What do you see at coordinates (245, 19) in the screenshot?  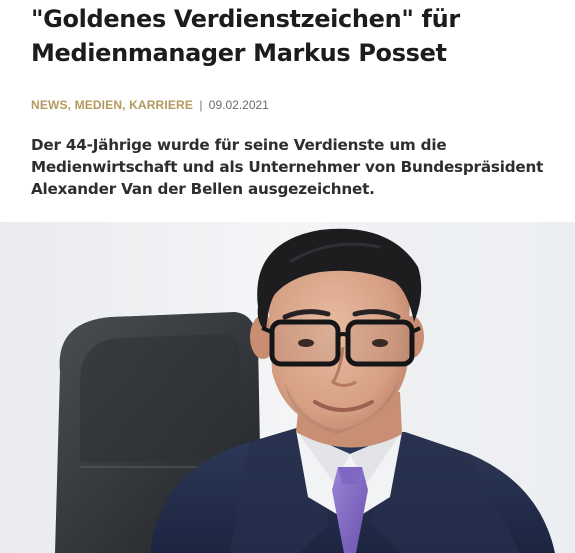 I see `headline-line-1: "Goldenes Verdienstzeichen" für` at bounding box center [245, 19].